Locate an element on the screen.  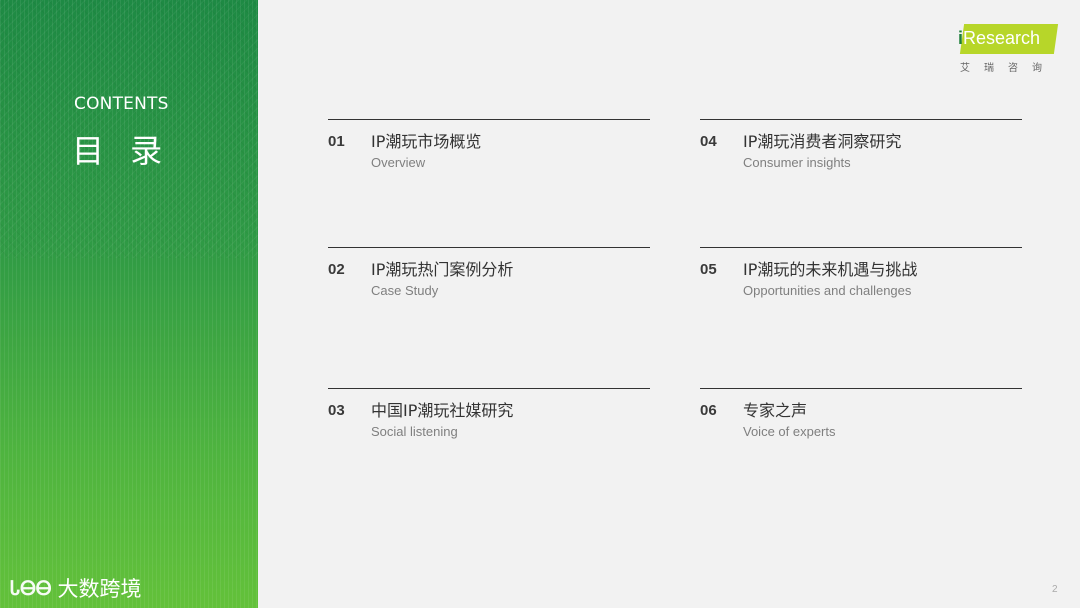
contents-heading-zh: 目 录 is located at coordinates (121, 151).